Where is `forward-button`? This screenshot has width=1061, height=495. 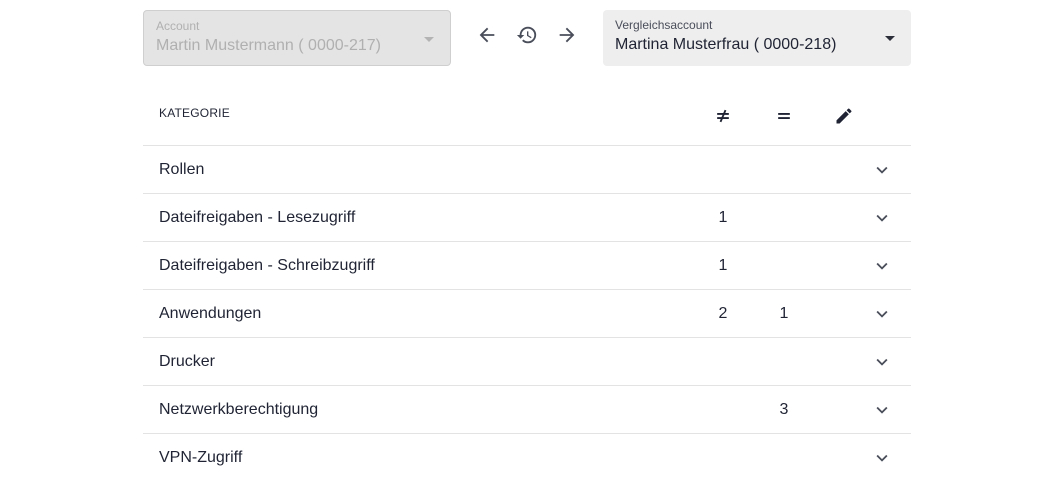 forward-button is located at coordinates (567, 35).